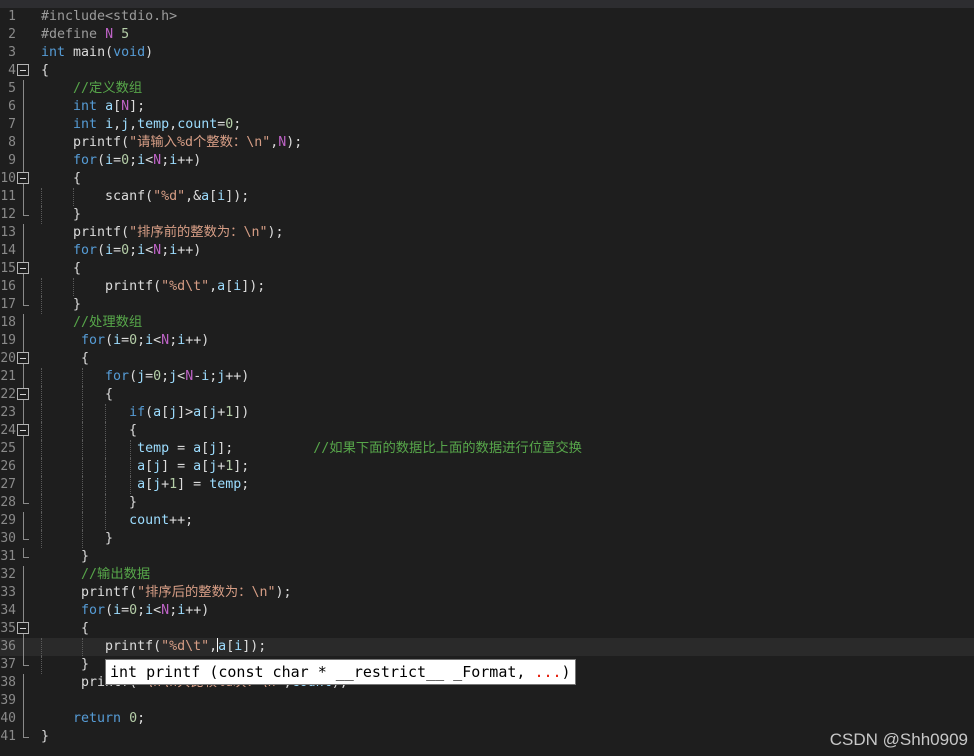  What do you see at coordinates (487, 539) in the screenshot?
I see `code-line-30: 30 }` at bounding box center [487, 539].